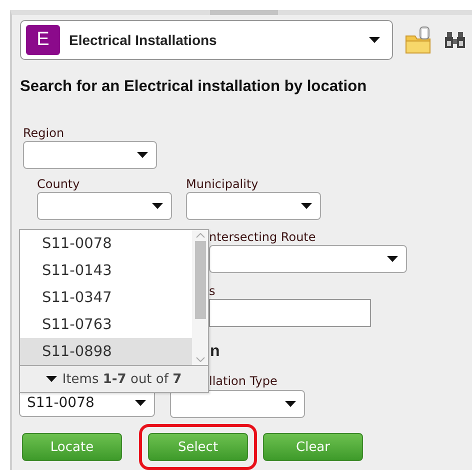  I want to click on county-select, so click(104, 206).